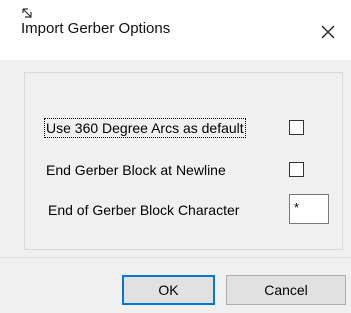  What do you see at coordinates (168, 290) in the screenshot?
I see `ok-button: OK` at bounding box center [168, 290].